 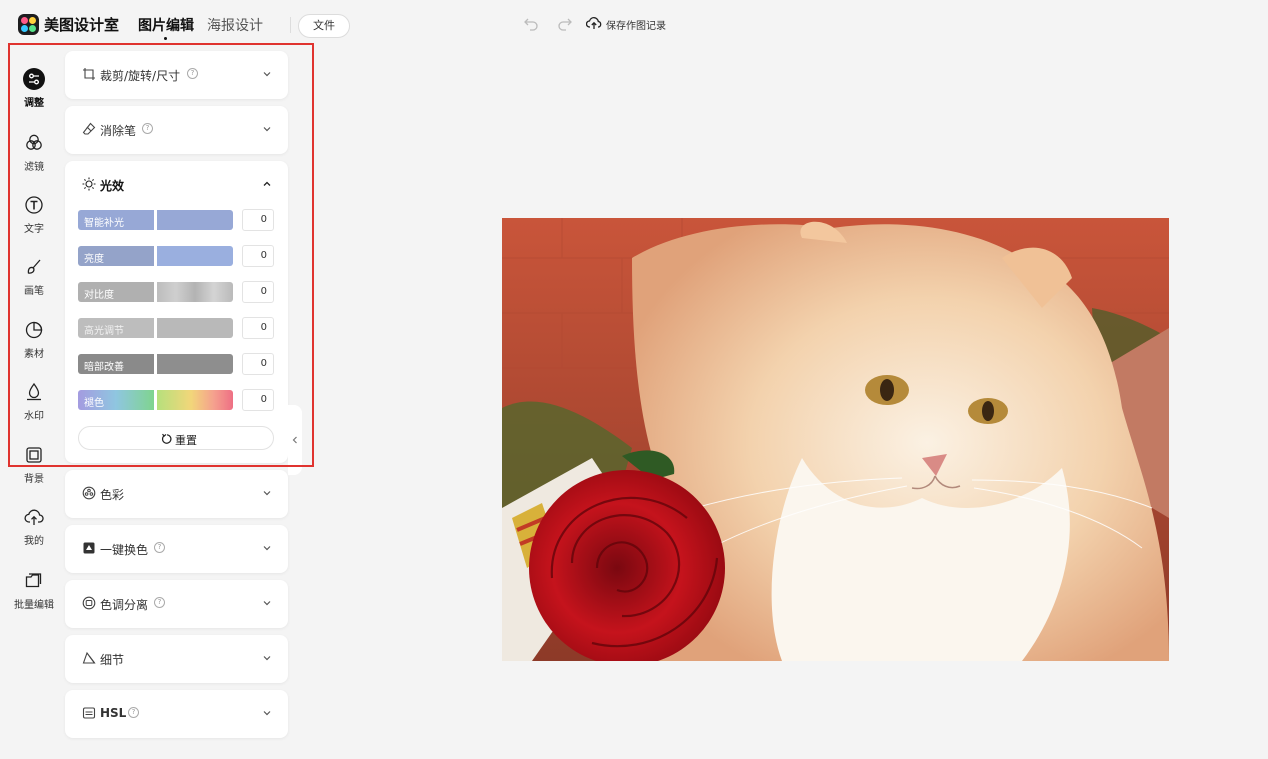 I want to click on rail-item-mine: 我的, so click(x=34, y=531).